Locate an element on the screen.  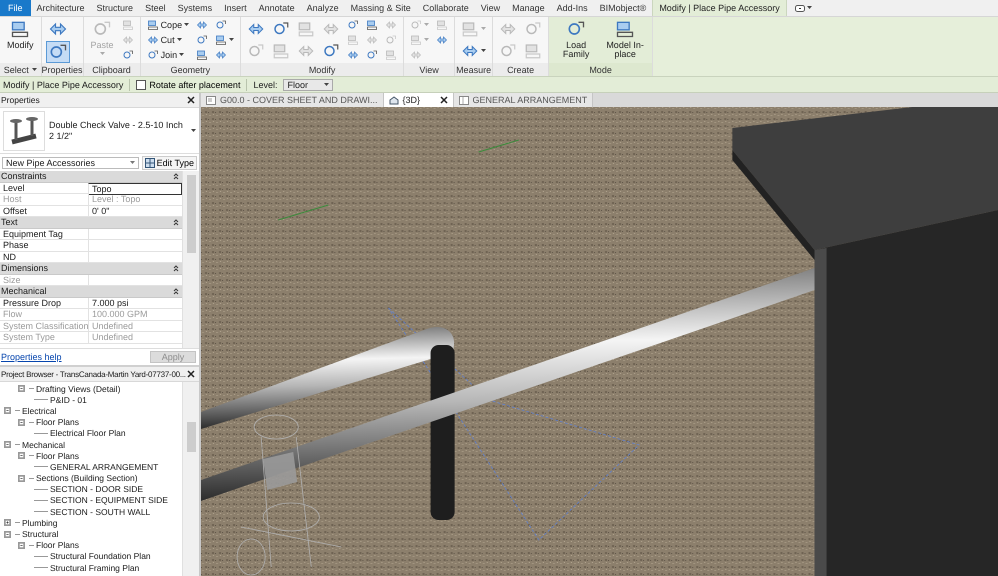
expand-icon is located at coordinates (7, 522).